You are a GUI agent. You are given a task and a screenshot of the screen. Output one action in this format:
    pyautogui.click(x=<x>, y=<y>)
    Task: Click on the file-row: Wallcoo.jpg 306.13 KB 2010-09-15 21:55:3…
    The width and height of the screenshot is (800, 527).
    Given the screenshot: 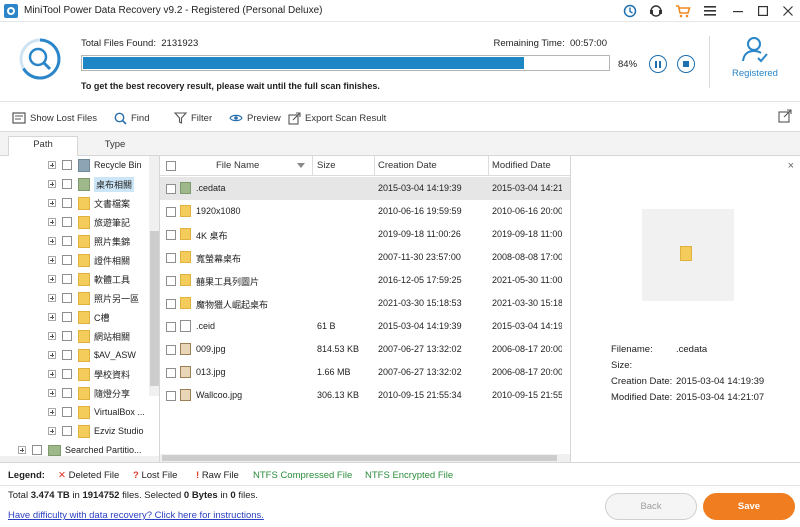 What is the action you would take?
    pyautogui.click(x=365, y=395)
    